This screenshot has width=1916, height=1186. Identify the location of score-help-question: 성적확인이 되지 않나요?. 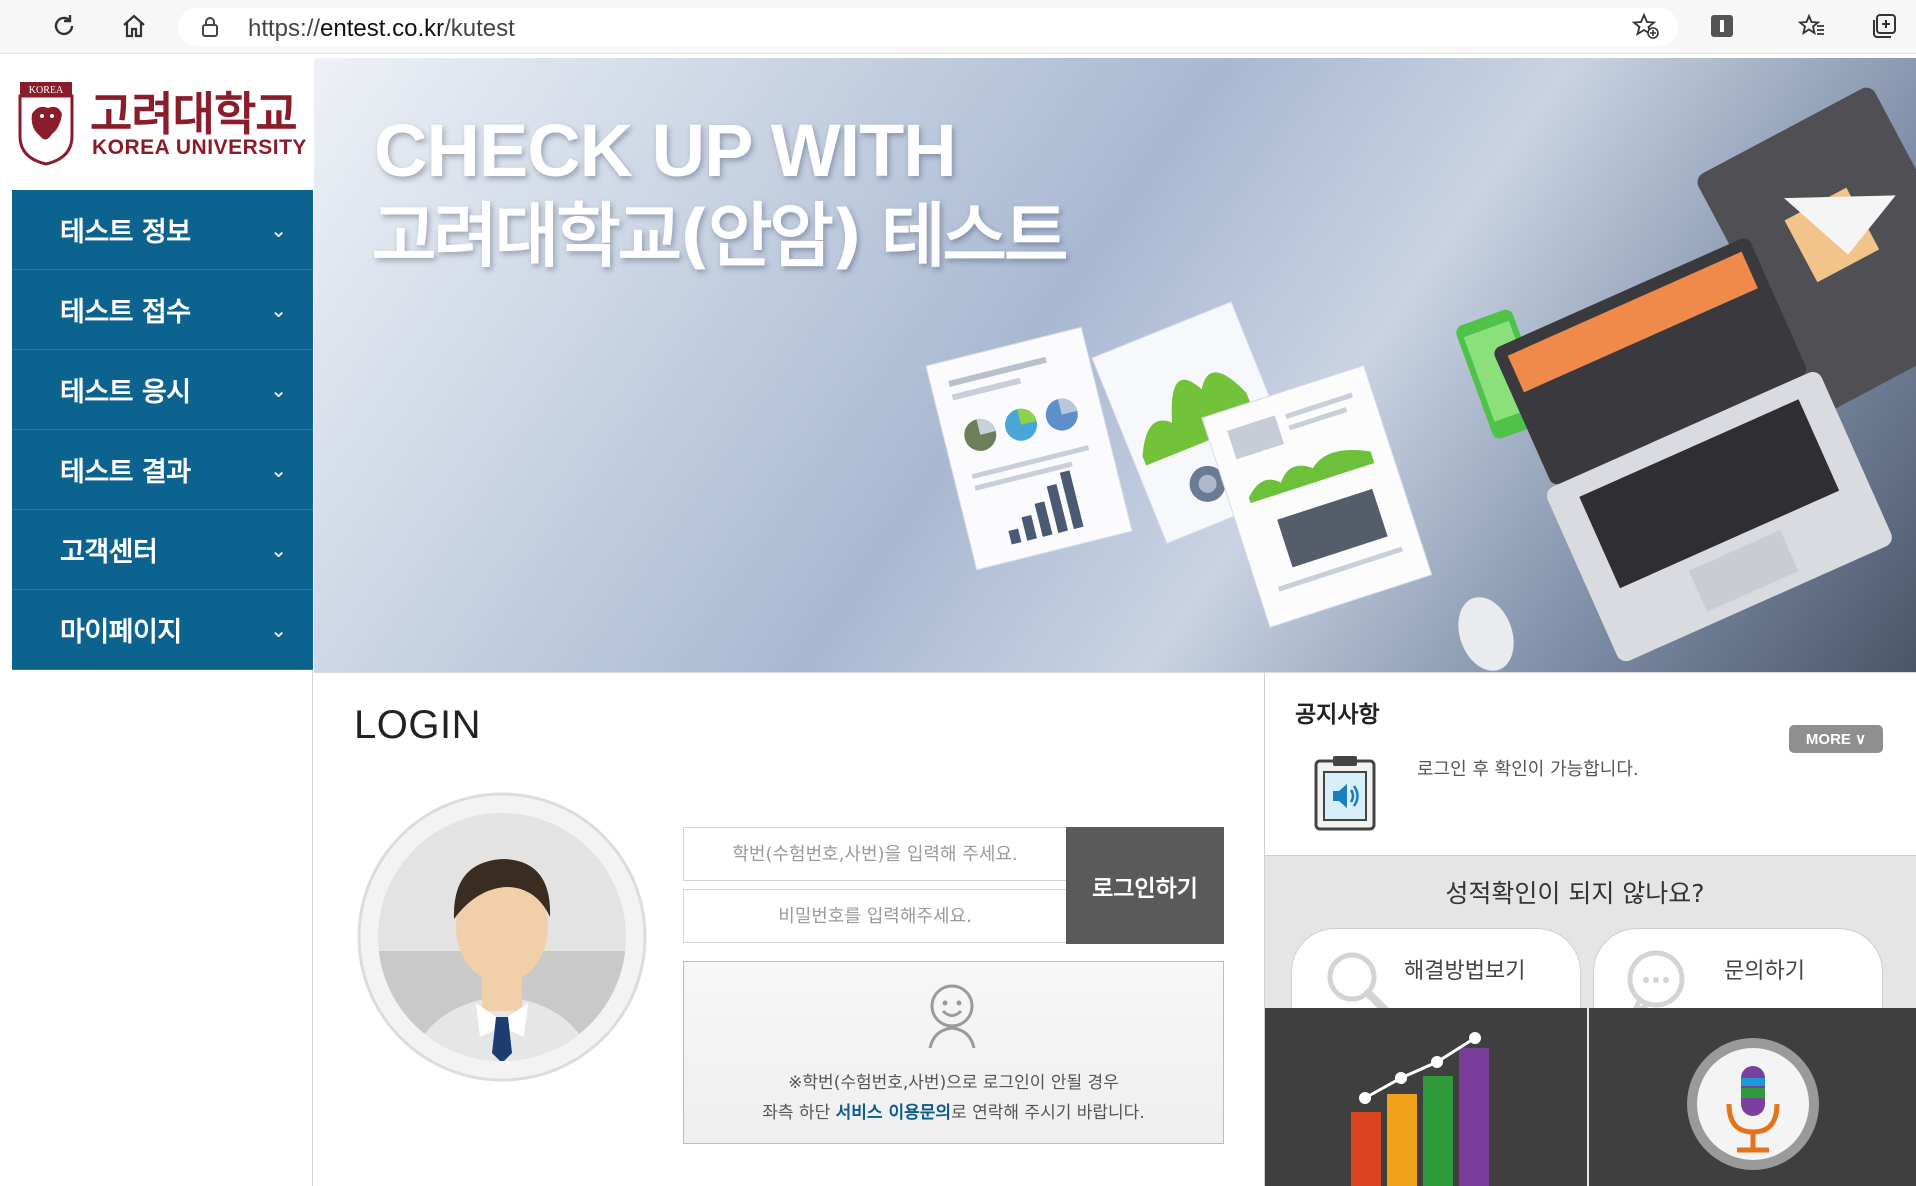
(1575, 893).